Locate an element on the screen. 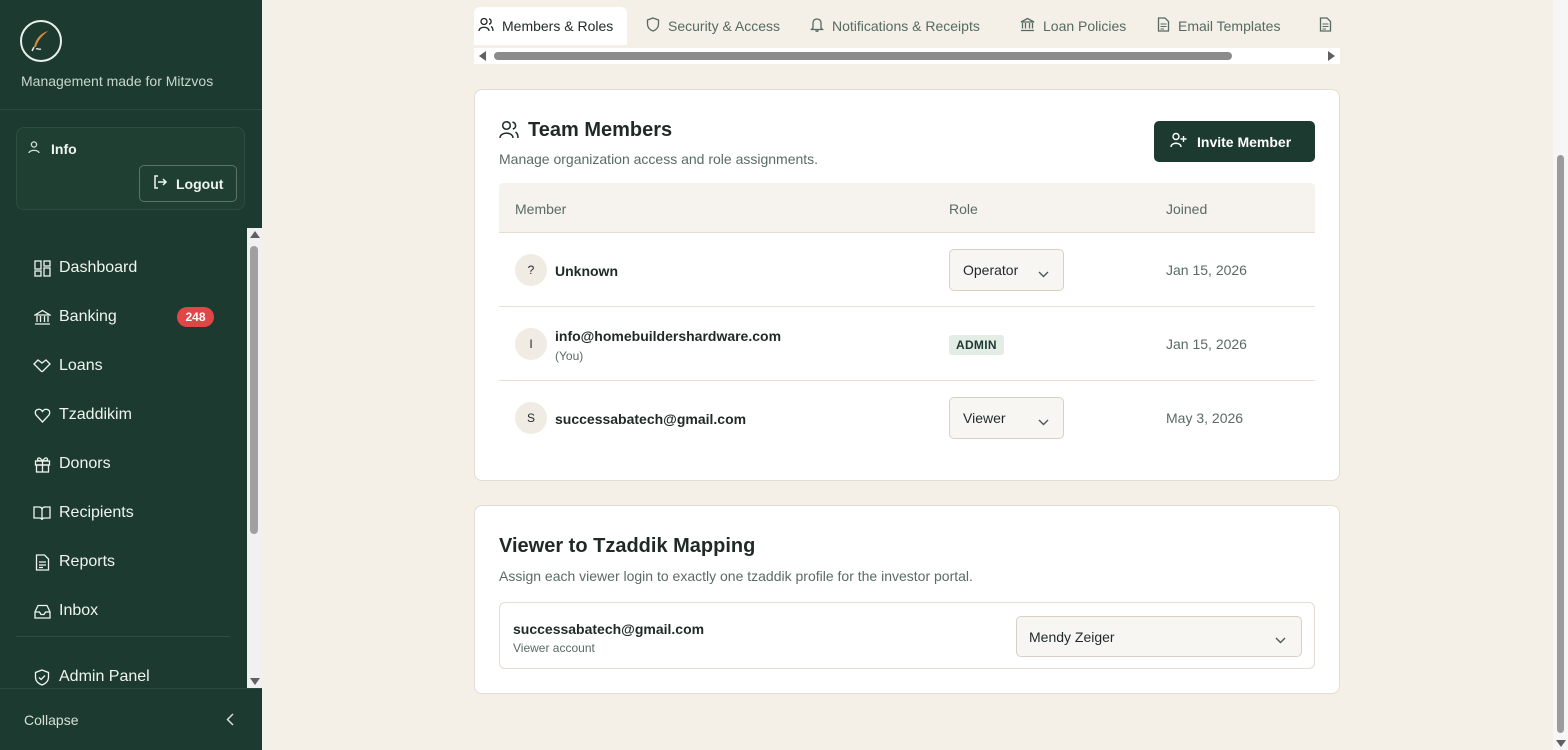  tab-more: A is located at coordinates (1327, 26).